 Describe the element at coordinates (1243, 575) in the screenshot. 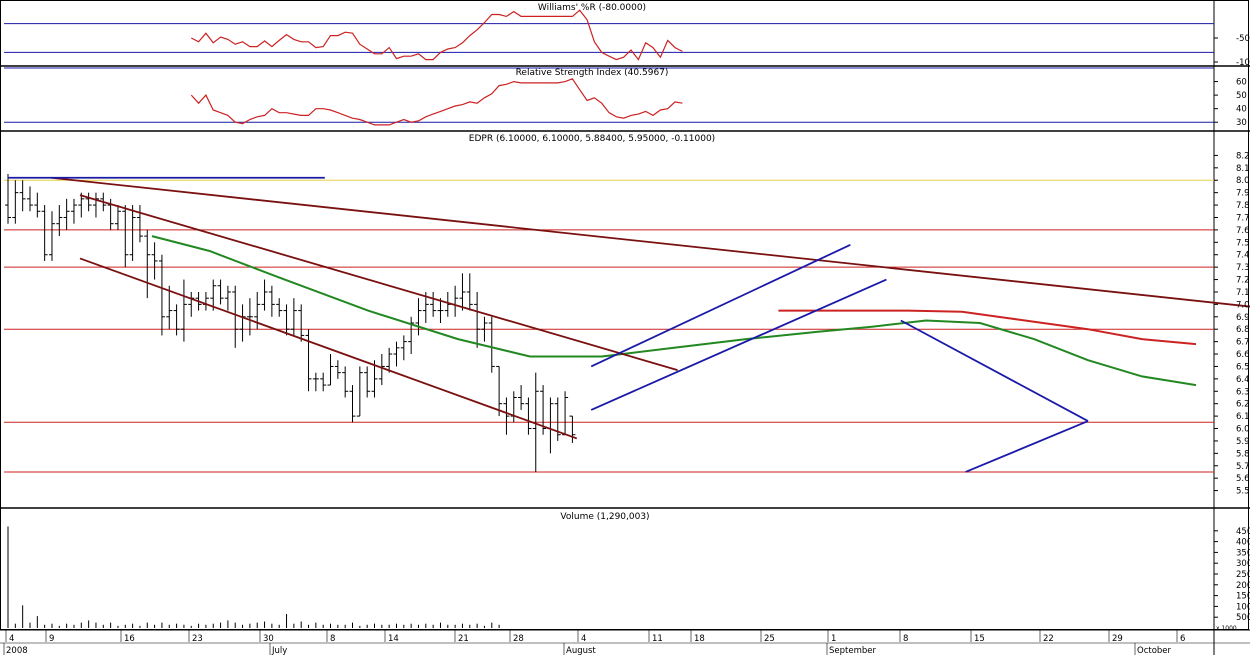

I see `y-tick-label: 25000` at that location.